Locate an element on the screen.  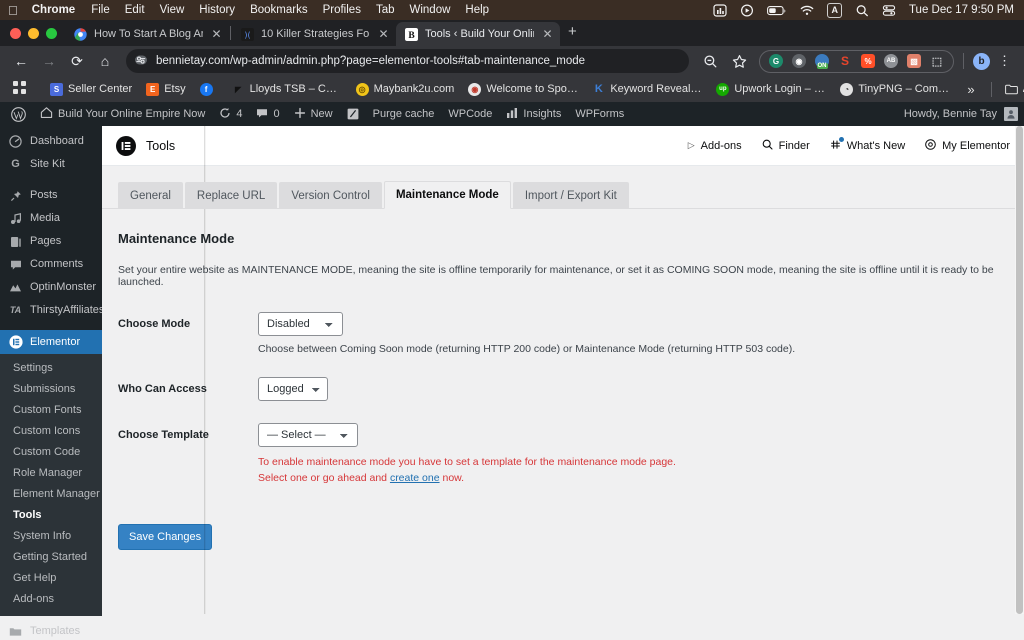
menu-profiles: Profiles is located at coordinates (342, 10).